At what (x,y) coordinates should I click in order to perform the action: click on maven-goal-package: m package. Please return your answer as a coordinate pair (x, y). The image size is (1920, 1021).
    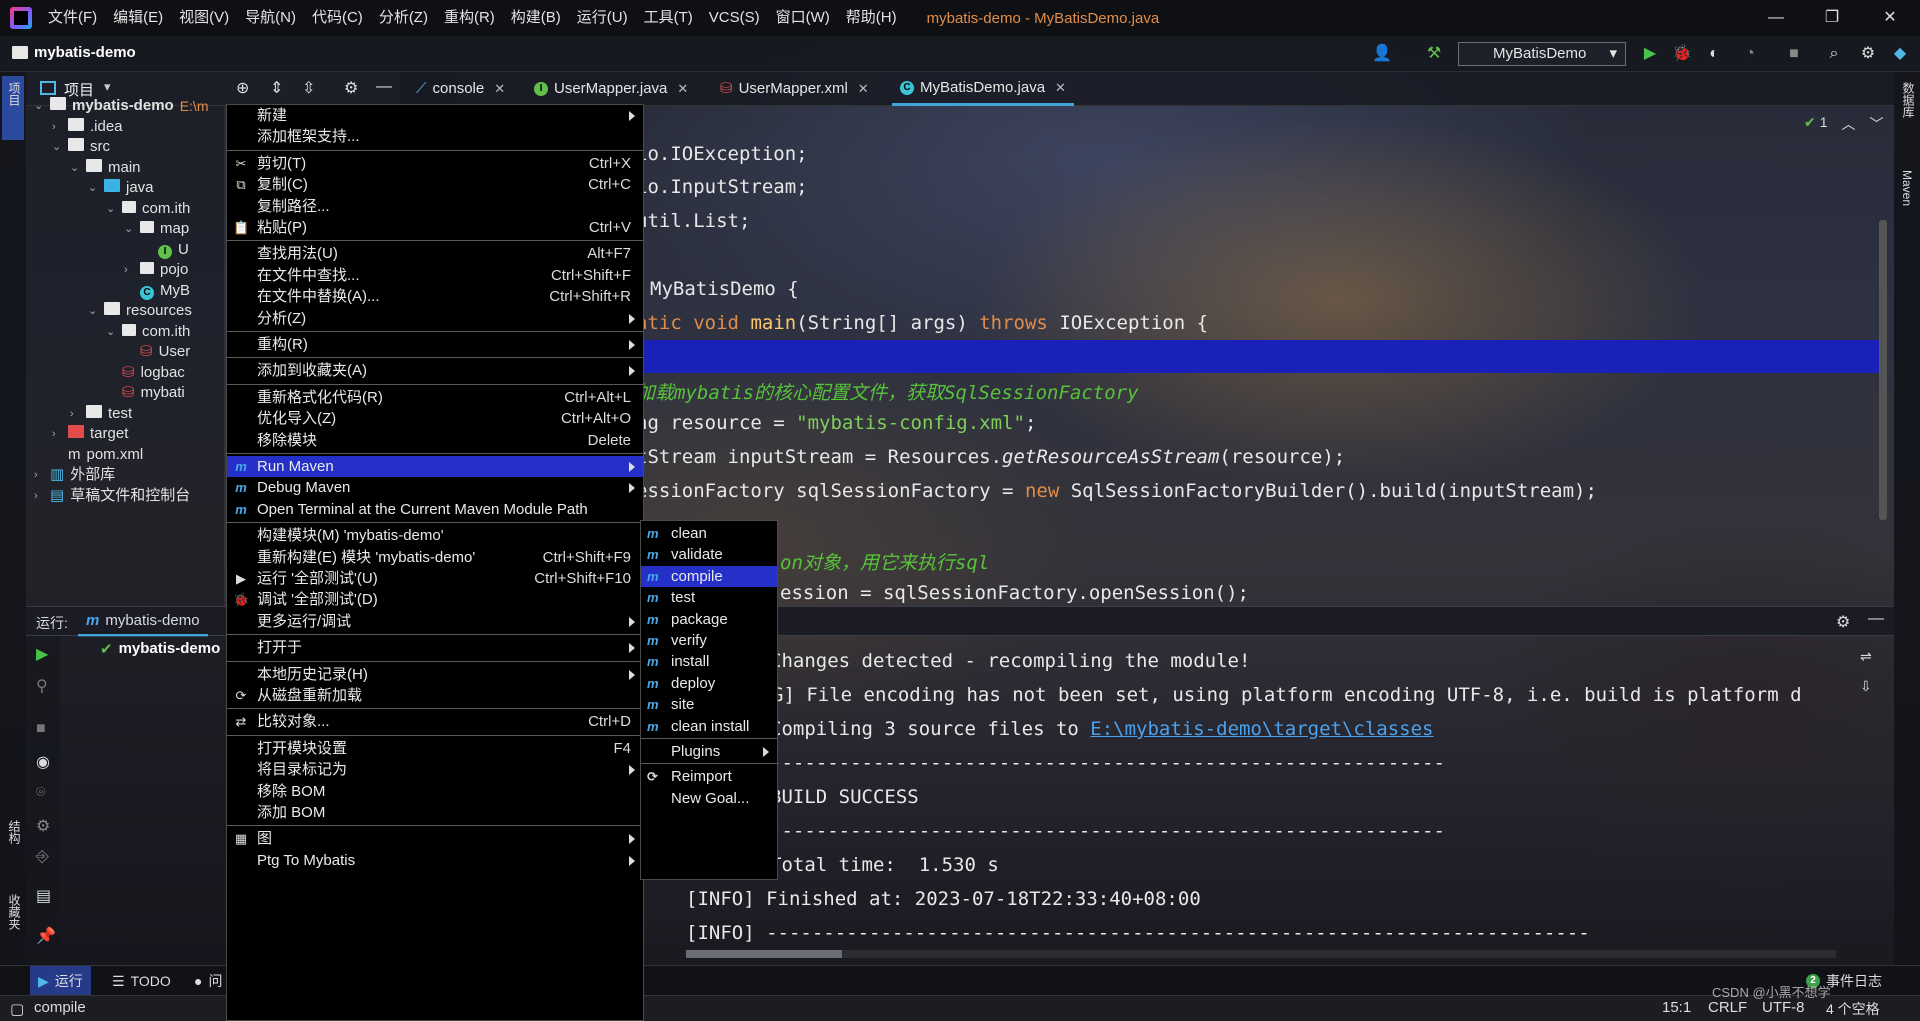
    Looking at the image, I should click on (709, 619).